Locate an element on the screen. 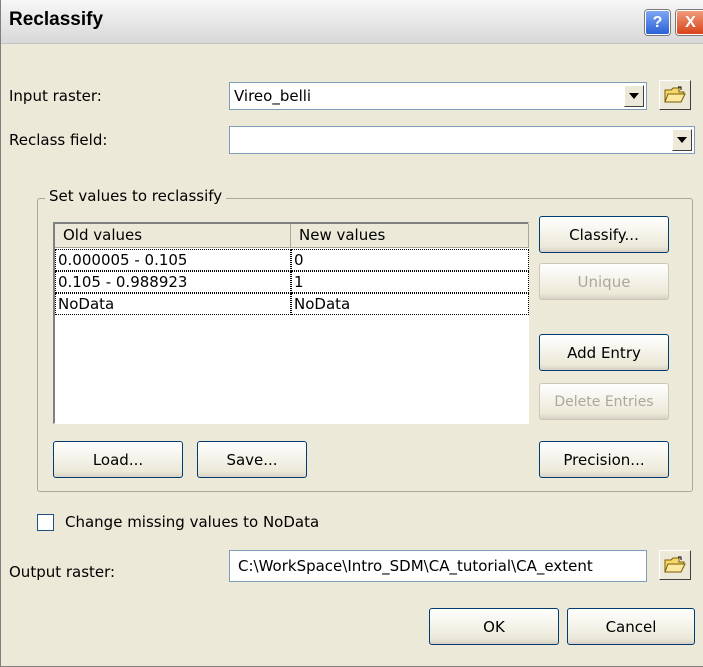  new-value-cell: NoData is located at coordinates (410, 304).